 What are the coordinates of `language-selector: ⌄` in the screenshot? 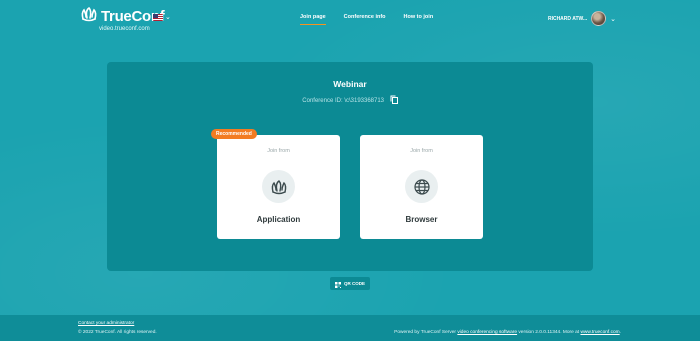 It's located at (162, 17).